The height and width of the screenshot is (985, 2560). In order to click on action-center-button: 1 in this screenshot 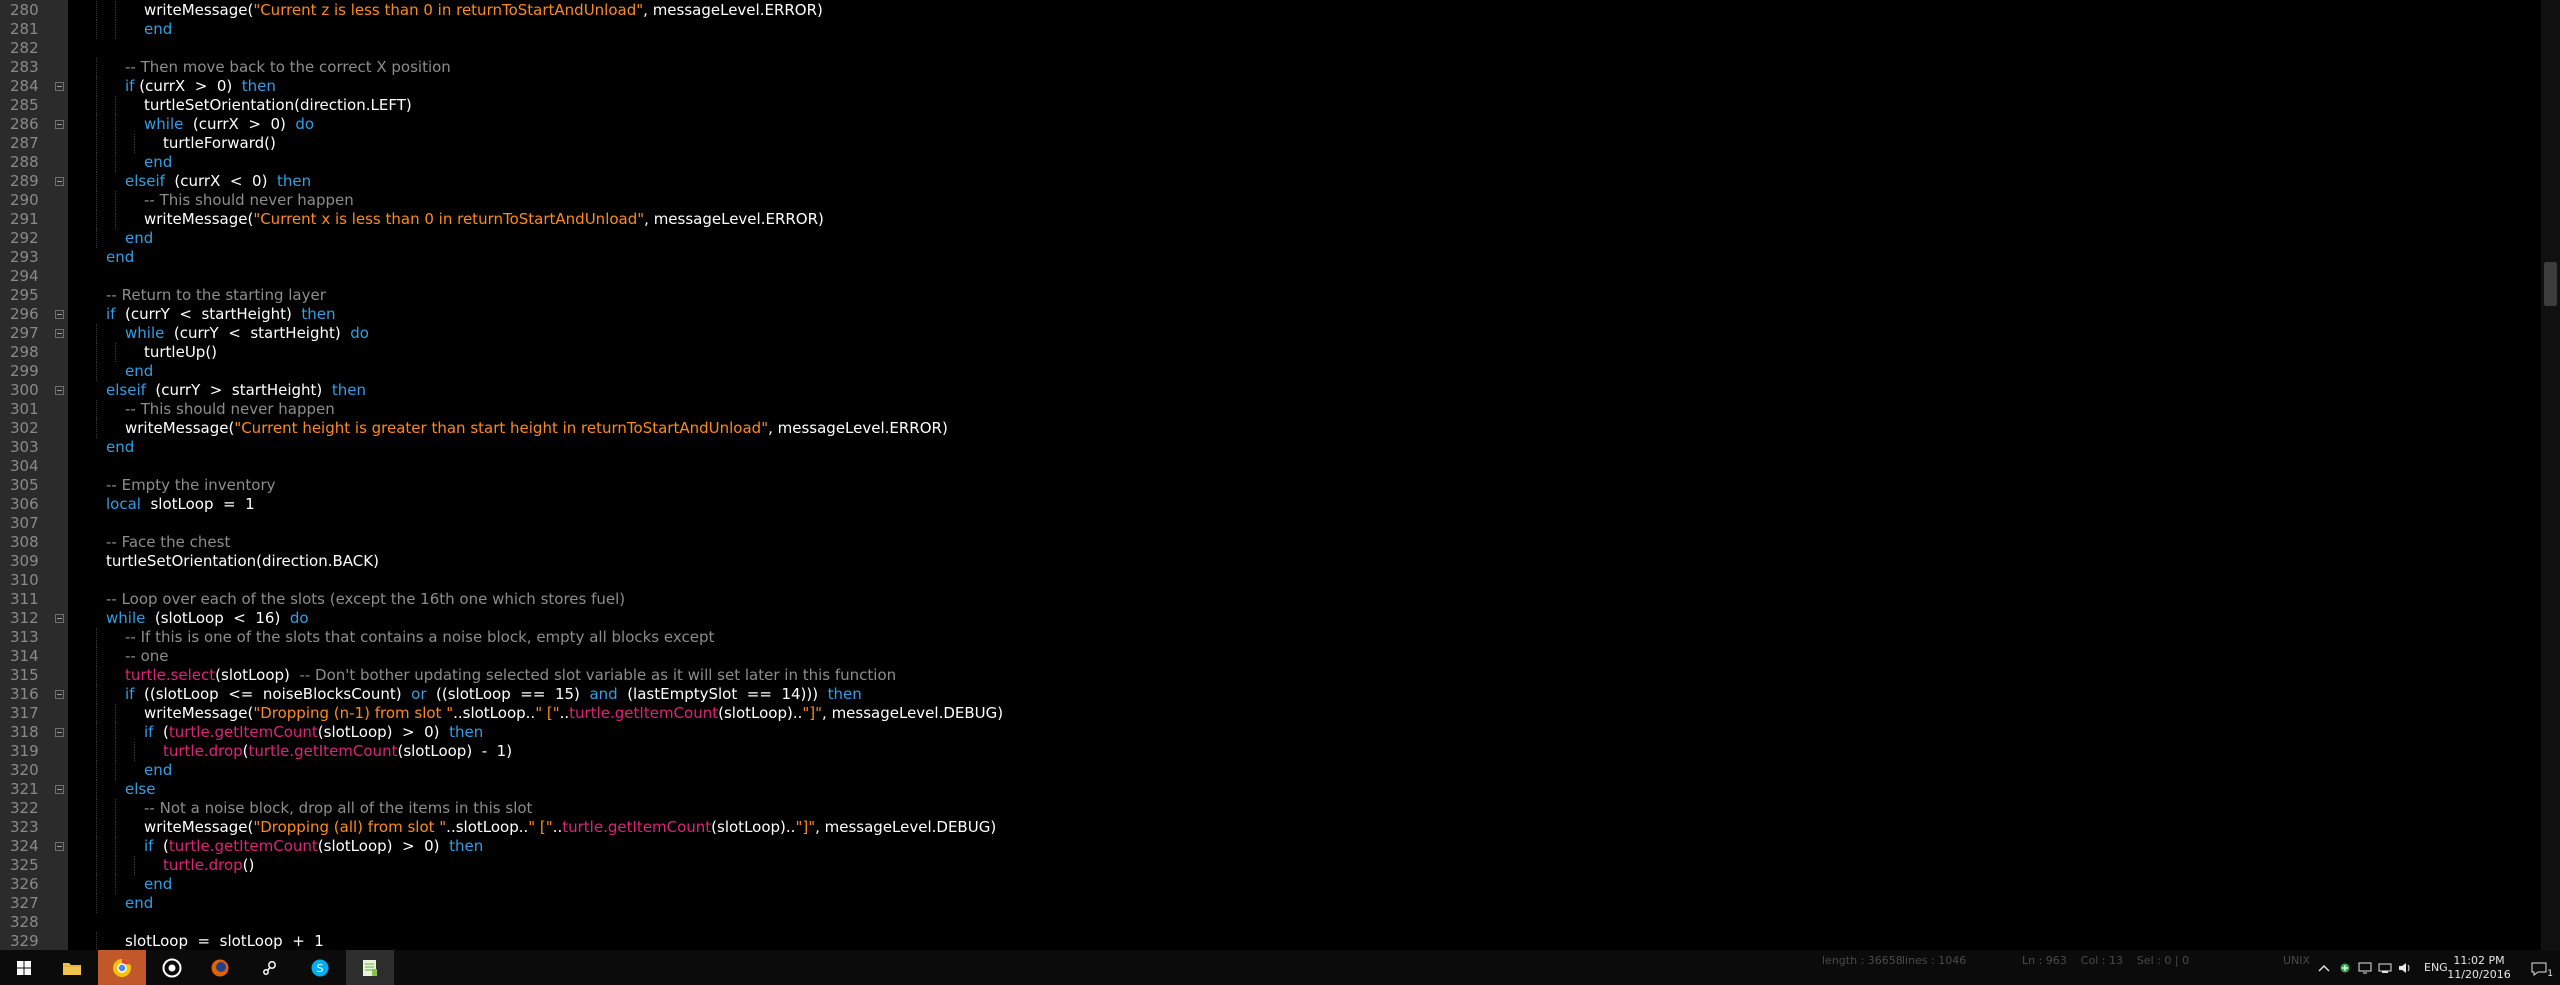, I will do `click(2539, 967)`.